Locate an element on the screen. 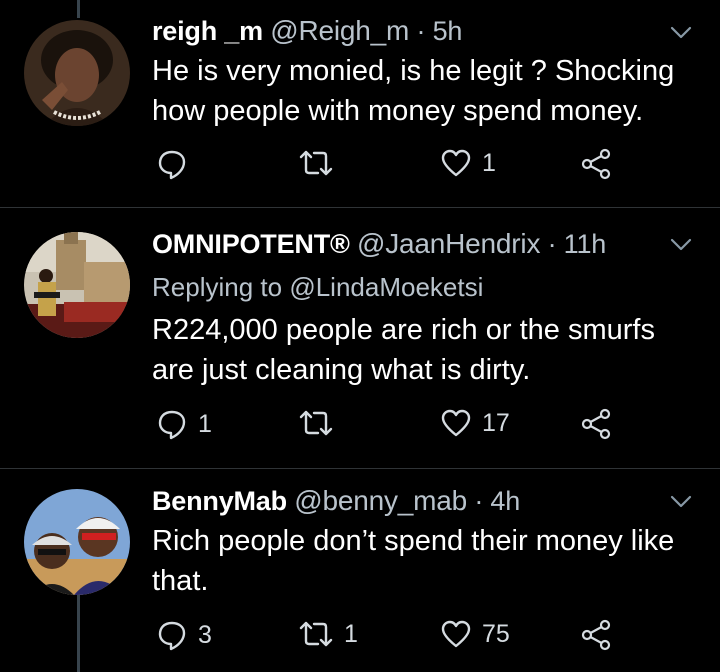 Image resolution: width=720 pixels, height=672 pixels. tweet-header: BennyMab @benny_mab · 4h is located at coordinates (336, 501).